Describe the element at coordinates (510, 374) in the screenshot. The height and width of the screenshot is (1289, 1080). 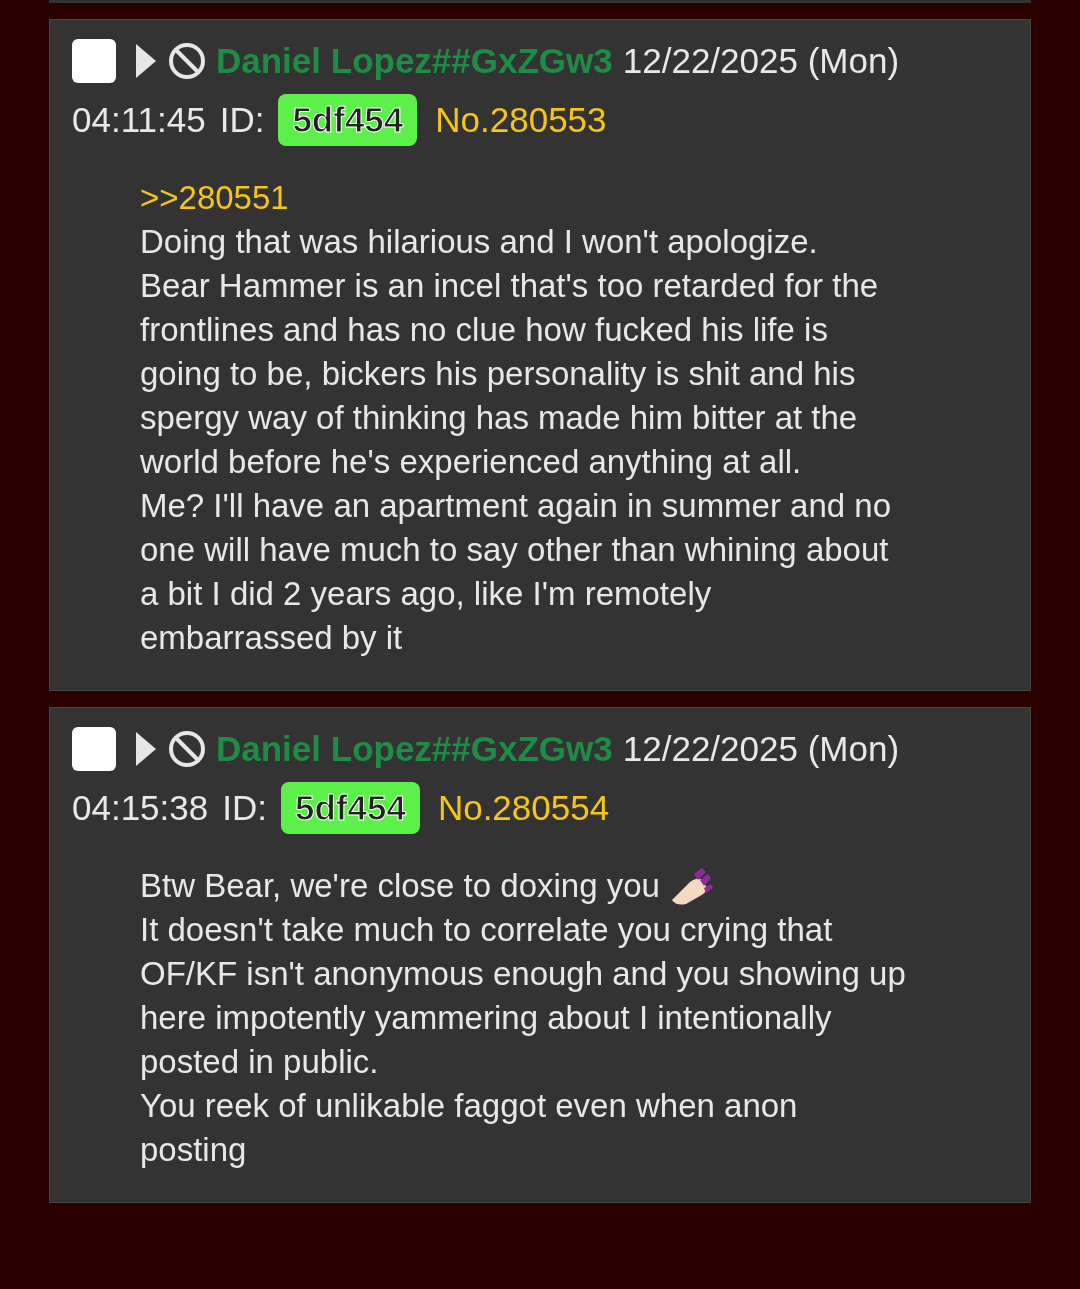
I see `post-text: Bear Hammer is an incel that's too retarded for the frontlines and has no clue how fucked his life is going to be, bickers his personality is shit and his spergy way of thinking has made him bitter at the world before he's experienced anything at all.` at that location.